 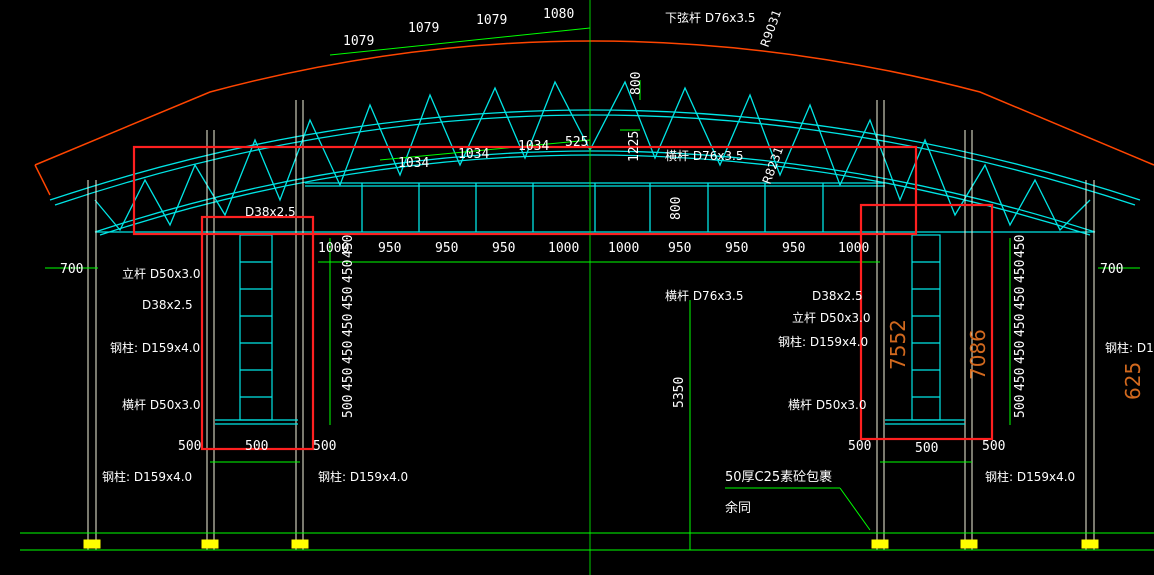 What do you see at coordinates (1133, 381) in the screenshot?
I see `dim-625: 625` at bounding box center [1133, 381].